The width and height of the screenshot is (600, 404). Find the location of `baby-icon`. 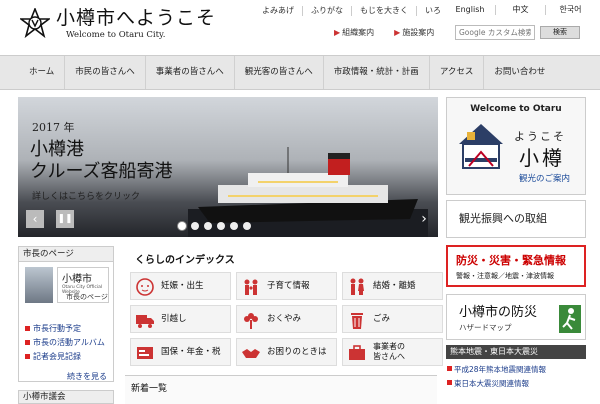

baby-icon is located at coordinates (145, 287).